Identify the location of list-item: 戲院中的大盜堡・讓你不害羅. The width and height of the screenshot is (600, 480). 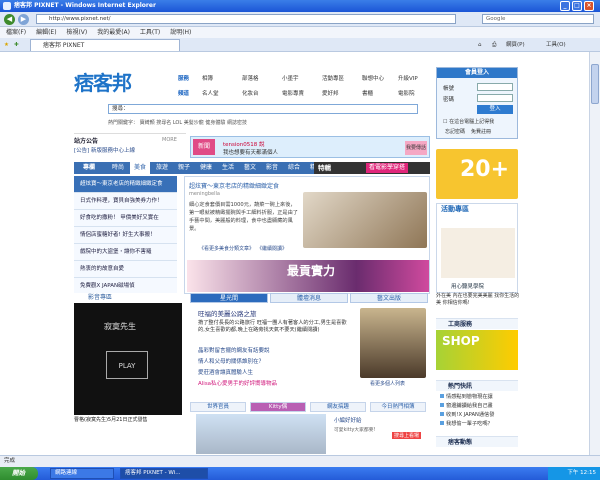
(125, 252).